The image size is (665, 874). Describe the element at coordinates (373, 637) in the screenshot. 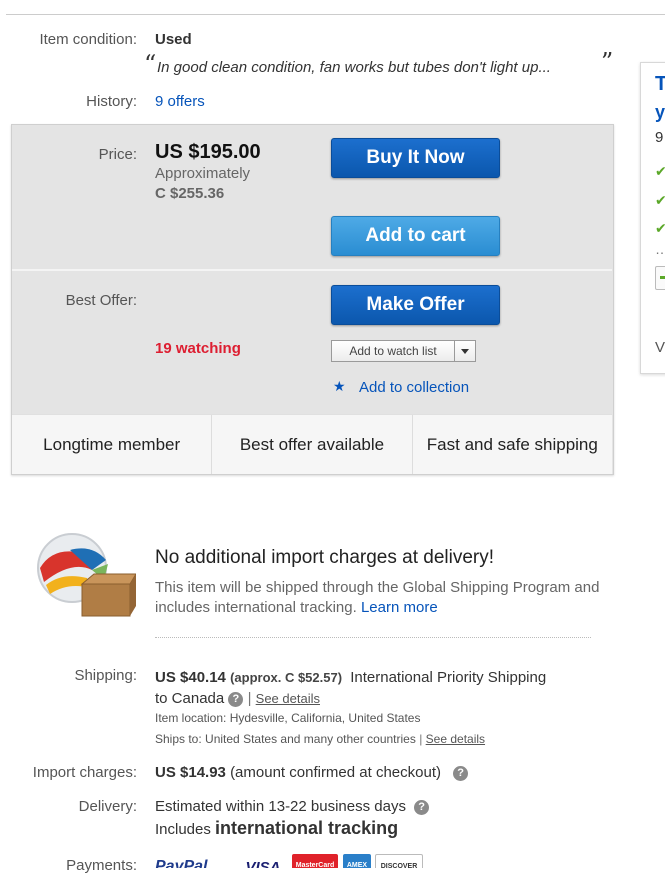

I see `dotted-divider` at that location.